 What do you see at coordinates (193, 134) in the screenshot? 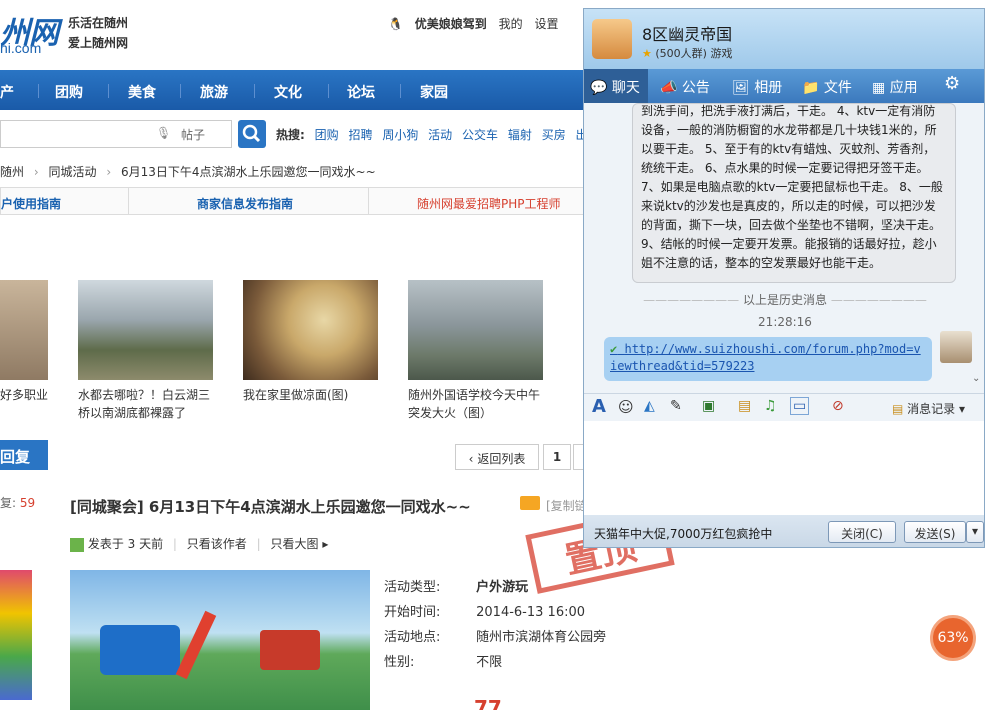
I see `search-scope-select: 帖子` at bounding box center [193, 134].